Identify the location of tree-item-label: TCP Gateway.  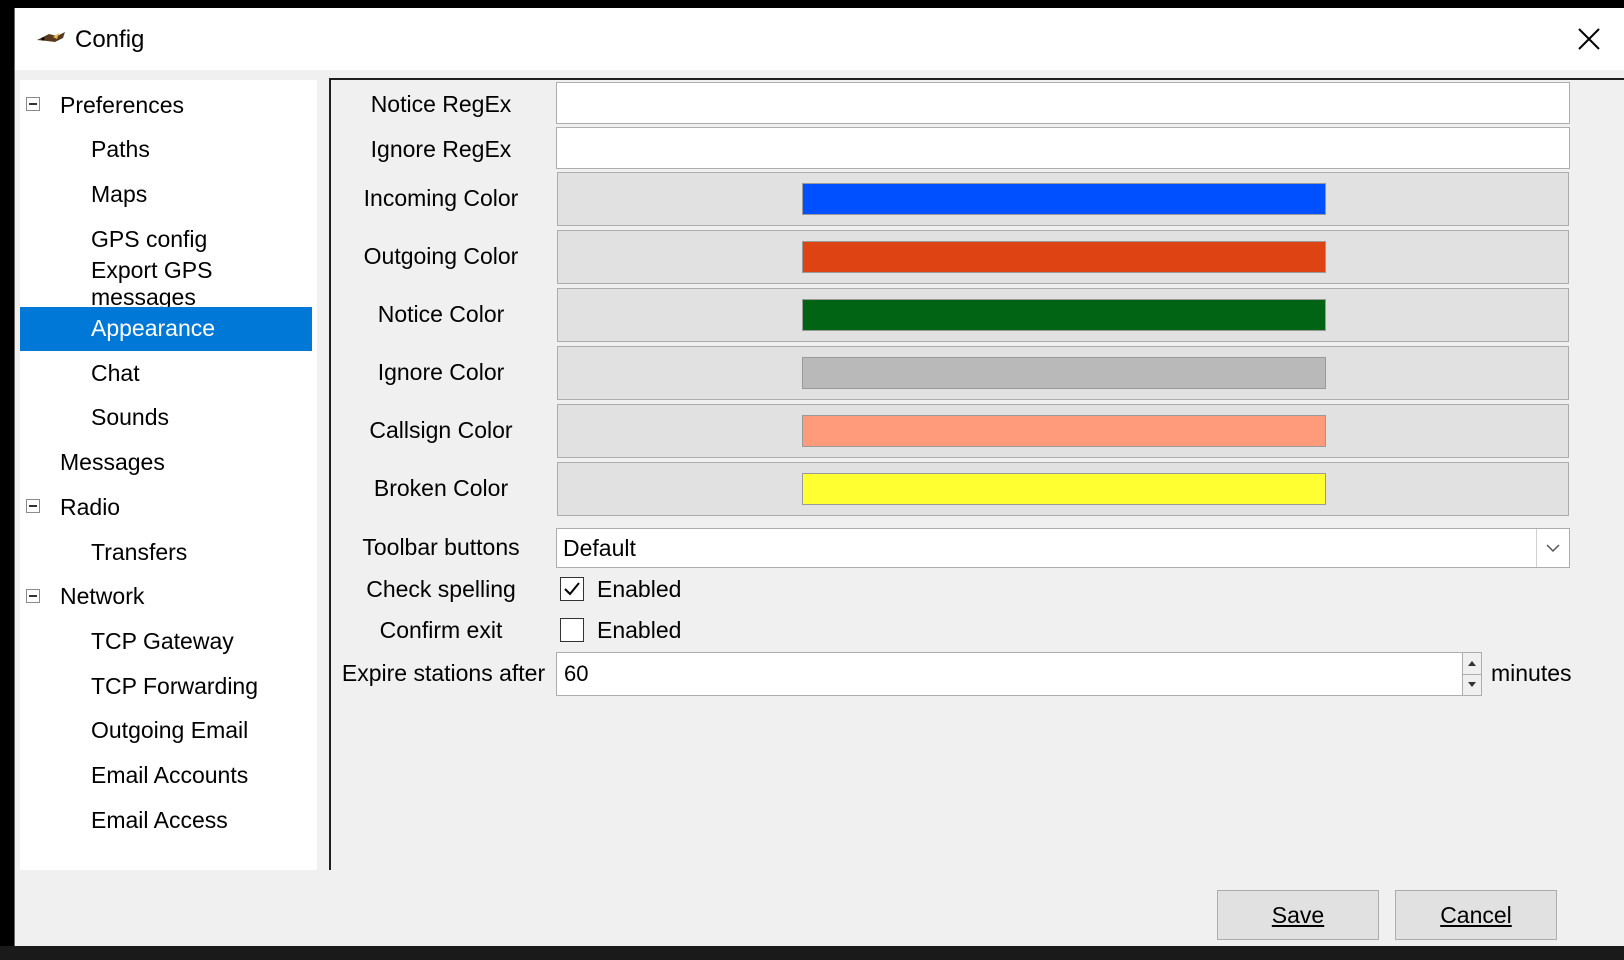
(162, 640).